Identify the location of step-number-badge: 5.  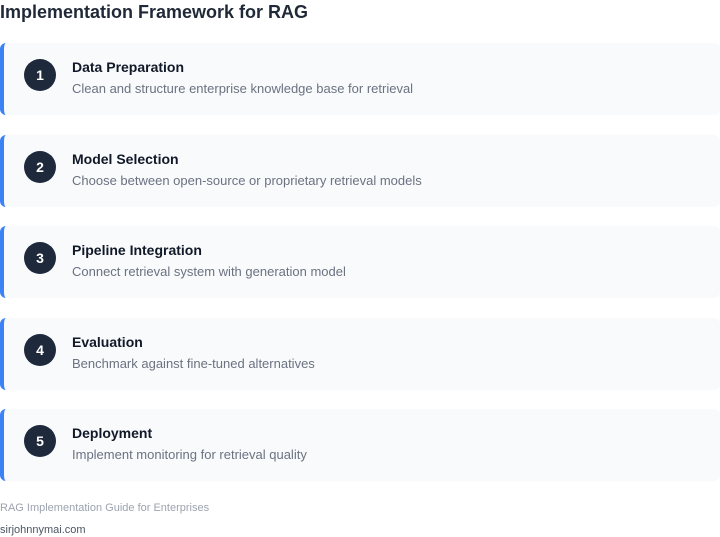
(40, 441).